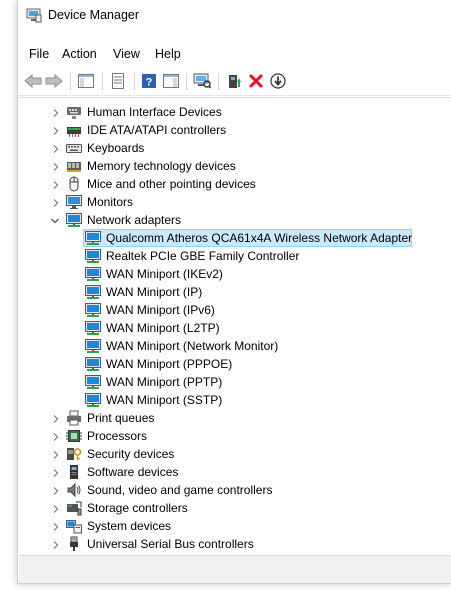 This screenshot has height=612, width=451. Describe the element at coordinates (235, 130) in the screenshot. I see `tree-category-ide-ata-atapi-controllers: IDE ATA/ATAPI controllers` at that location.